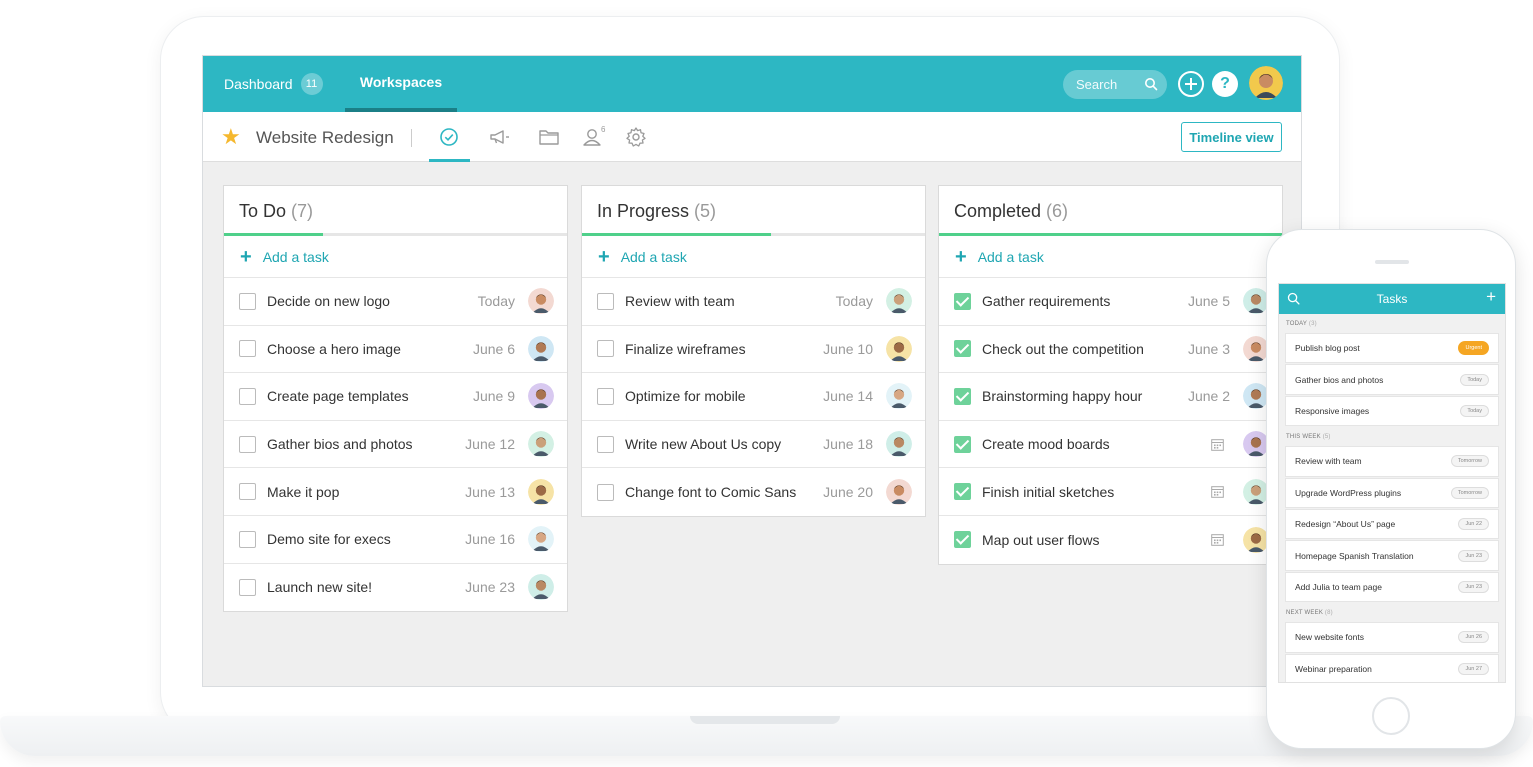 This screenshot has height=767, width=1533. I want to click on task-due-date: June 2, so click(1208, 396).